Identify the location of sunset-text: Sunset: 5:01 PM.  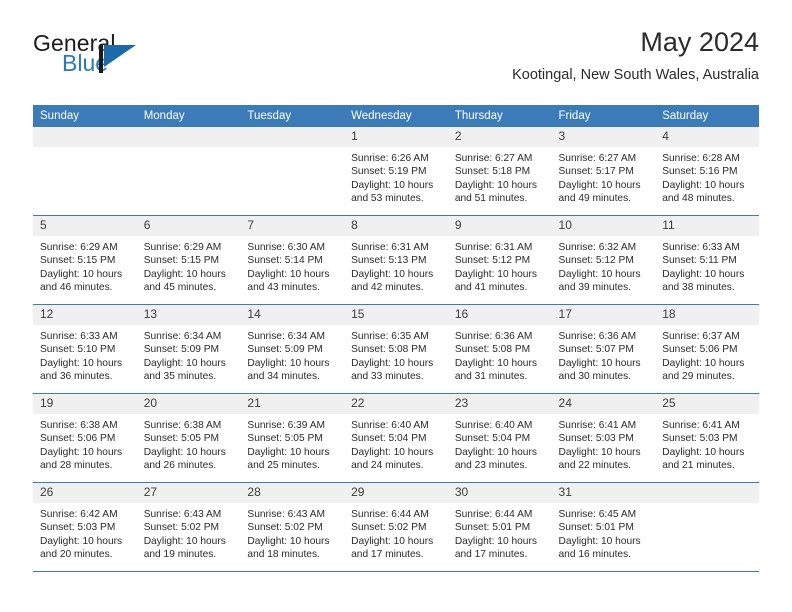
(492, 528).